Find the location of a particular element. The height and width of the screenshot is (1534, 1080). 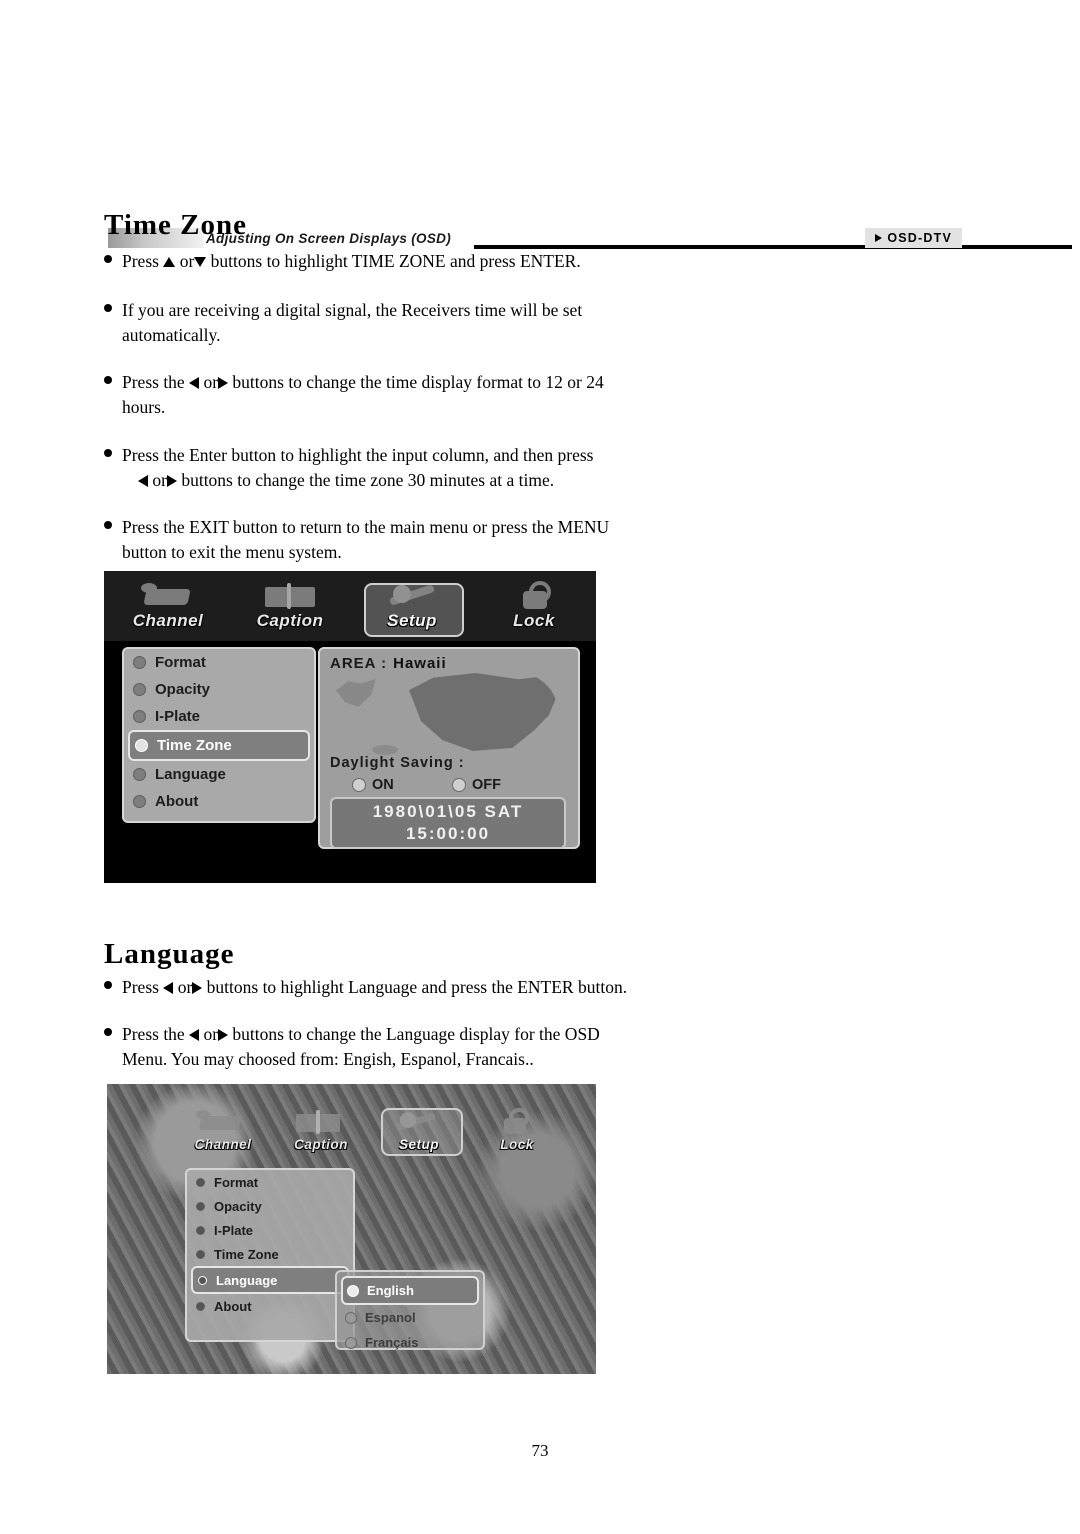

page-title-language: Language is located at coordinates (169, 954).